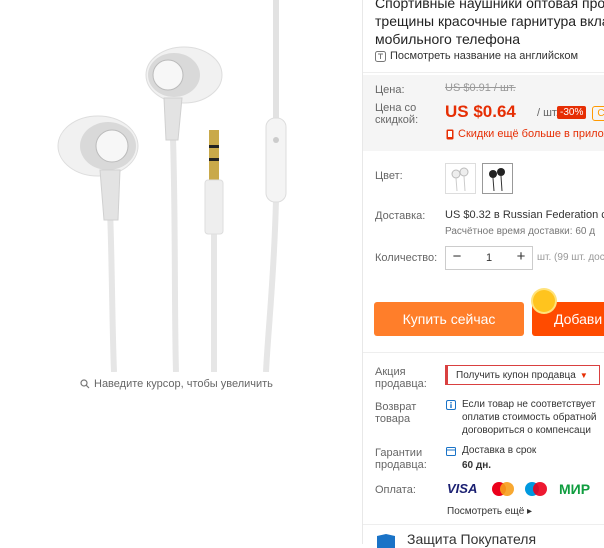  Describe the element at coordinates (451, 451) in the screenshot. I see `calendar-icon` at that location.